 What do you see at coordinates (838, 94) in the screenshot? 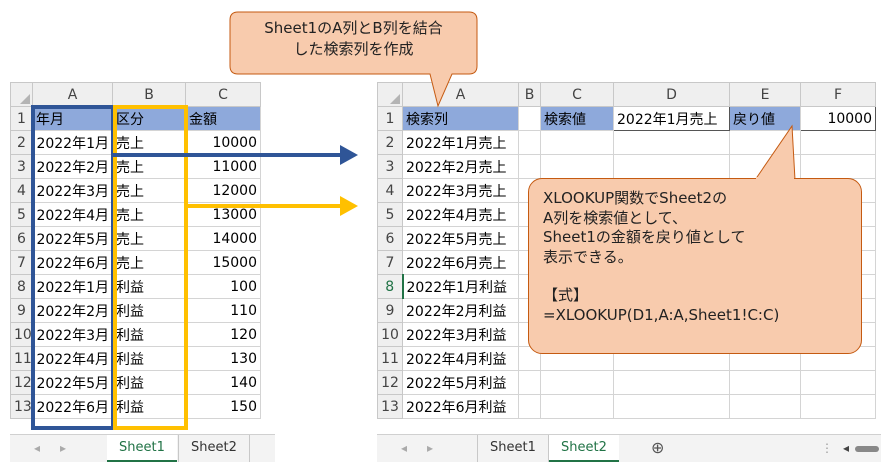
I see `column-header-f: F` at bounding box center [838, 94].